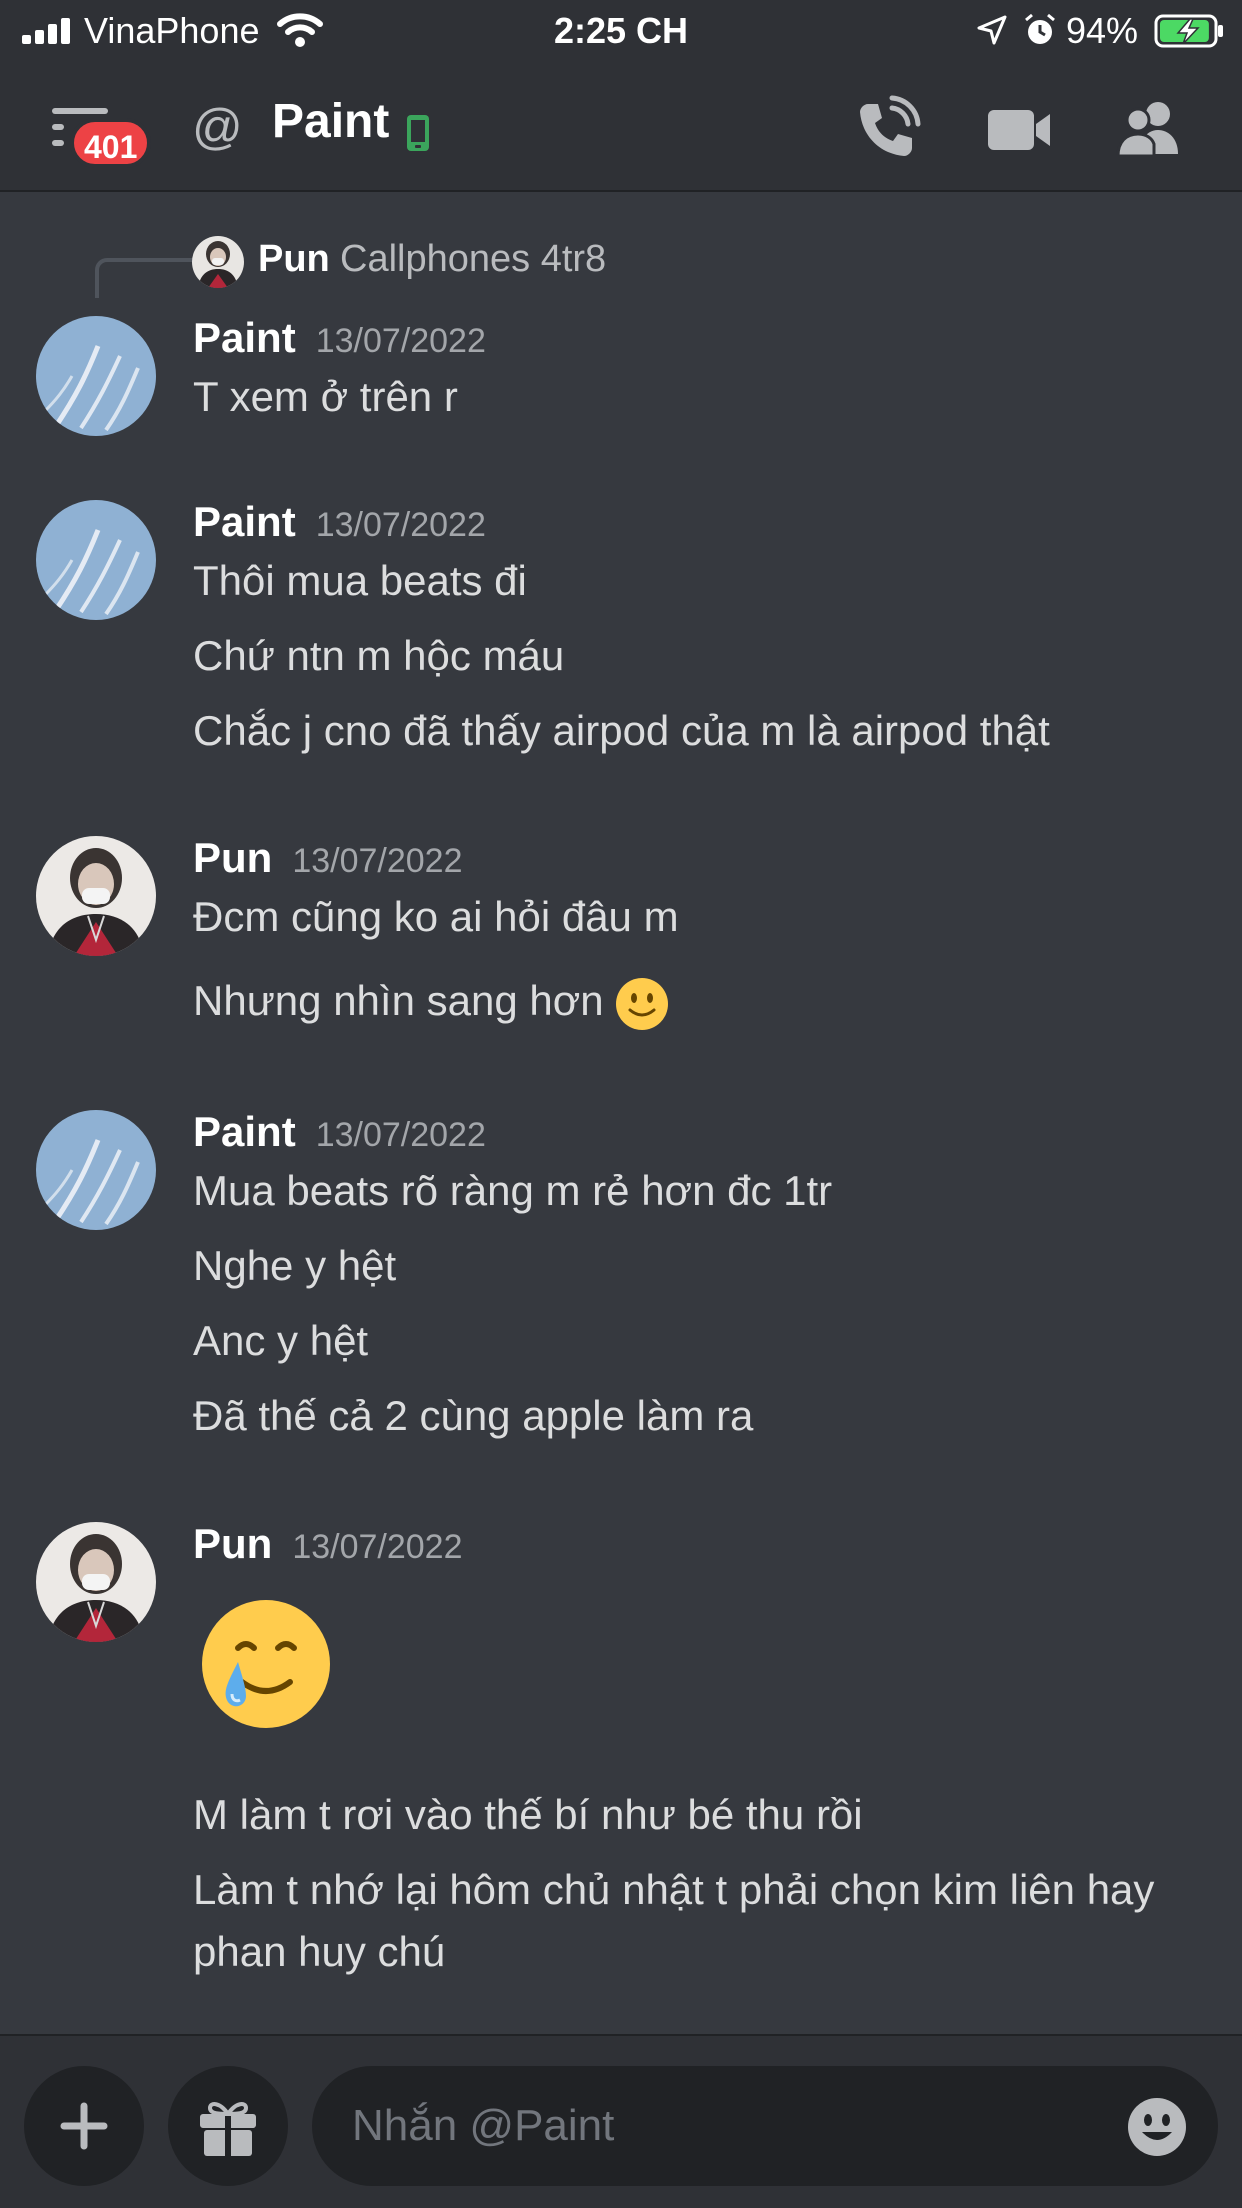 This screenshot has width=1242, height=2208. I want to click on status-bar: VinaPhone 2:25 CH 94%, so click(621, 32).